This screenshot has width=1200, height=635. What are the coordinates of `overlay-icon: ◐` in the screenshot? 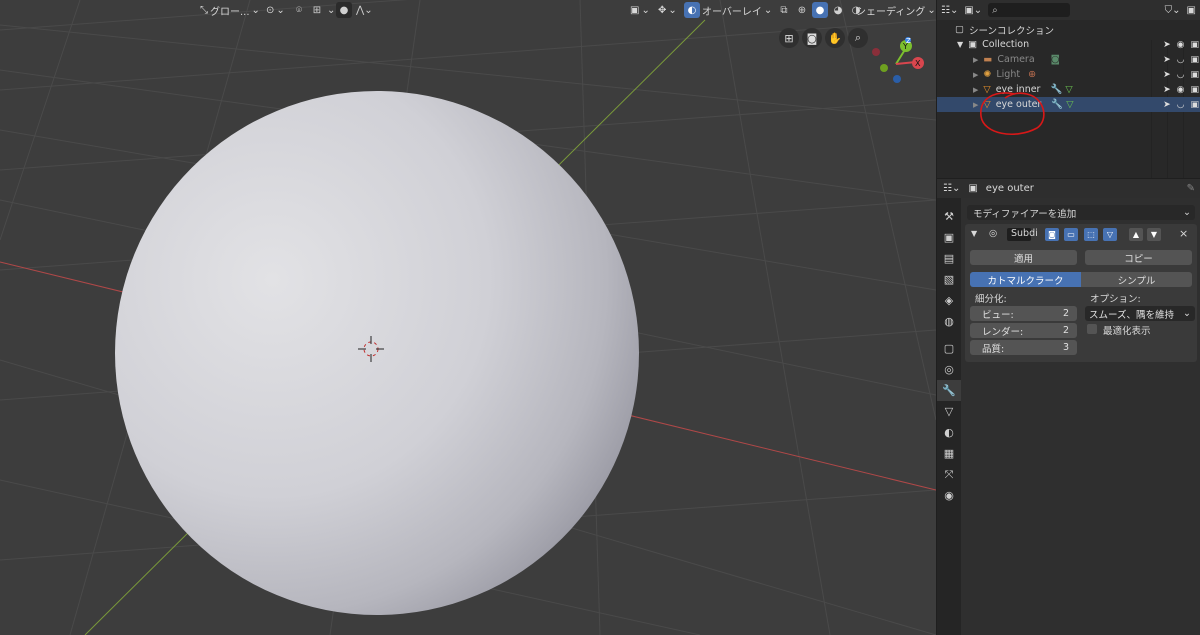 It's located at (692, 10).